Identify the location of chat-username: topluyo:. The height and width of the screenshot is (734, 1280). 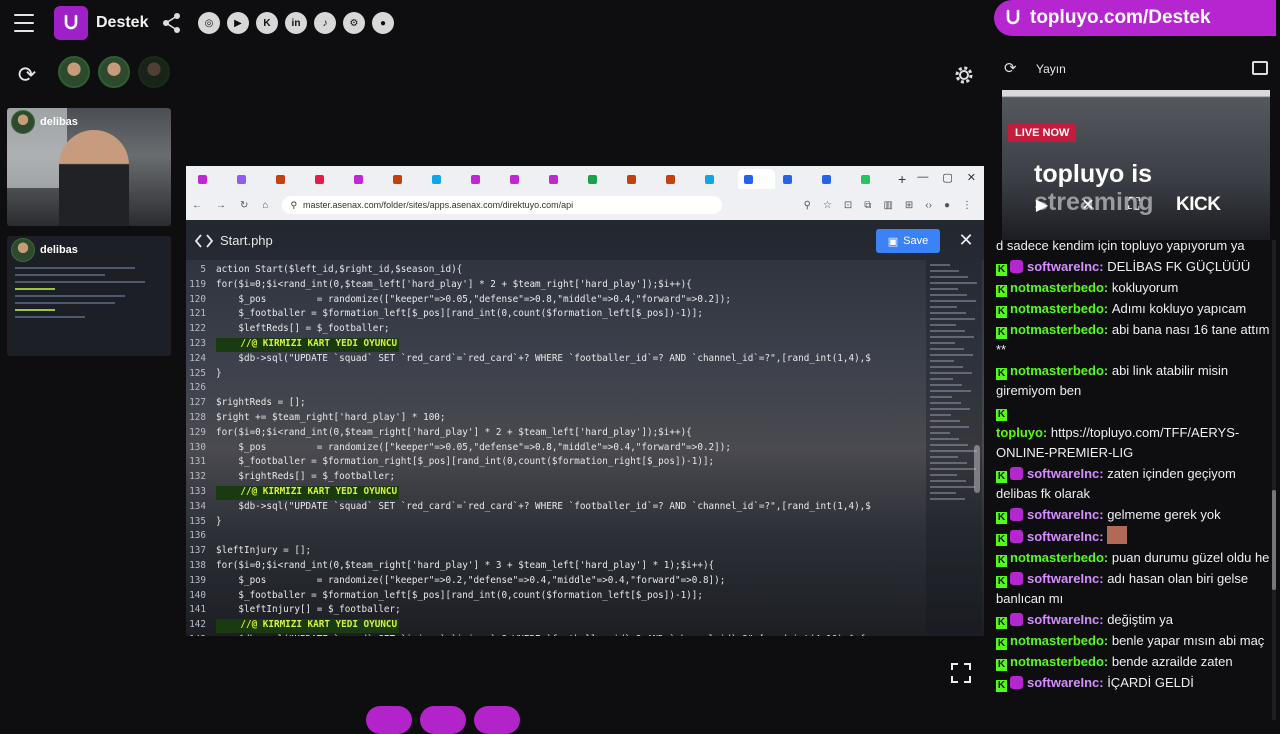
(1023, 432).